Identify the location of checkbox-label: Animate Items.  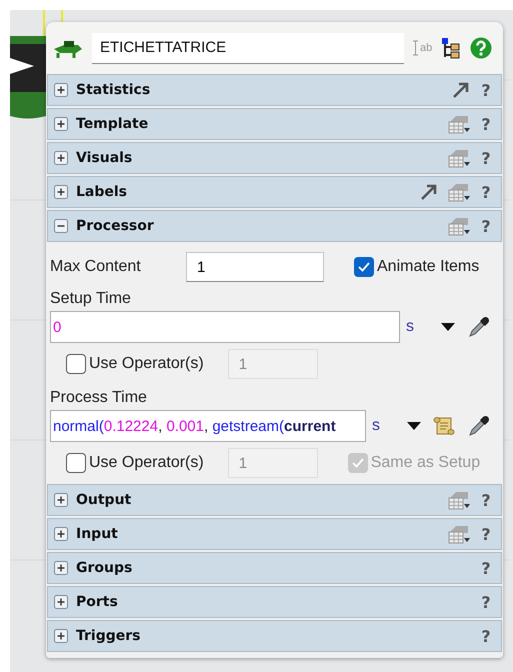
(428, 267).